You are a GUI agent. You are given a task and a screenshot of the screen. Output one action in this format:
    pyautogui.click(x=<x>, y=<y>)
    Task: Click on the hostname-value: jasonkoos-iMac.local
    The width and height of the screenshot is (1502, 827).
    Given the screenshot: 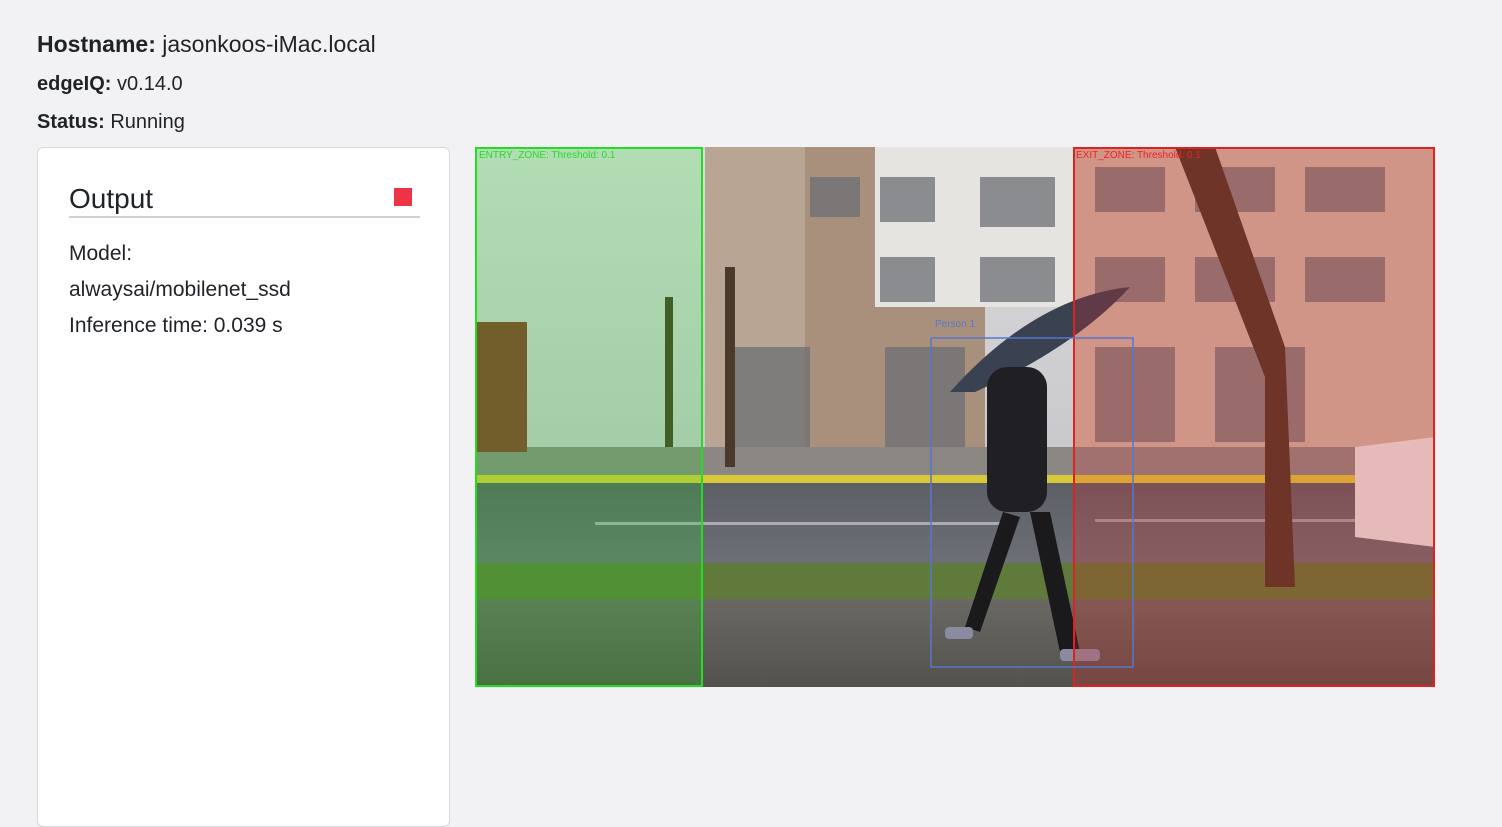 What is the action you would take?
    pyautogui.click(x=269, y=44)
    